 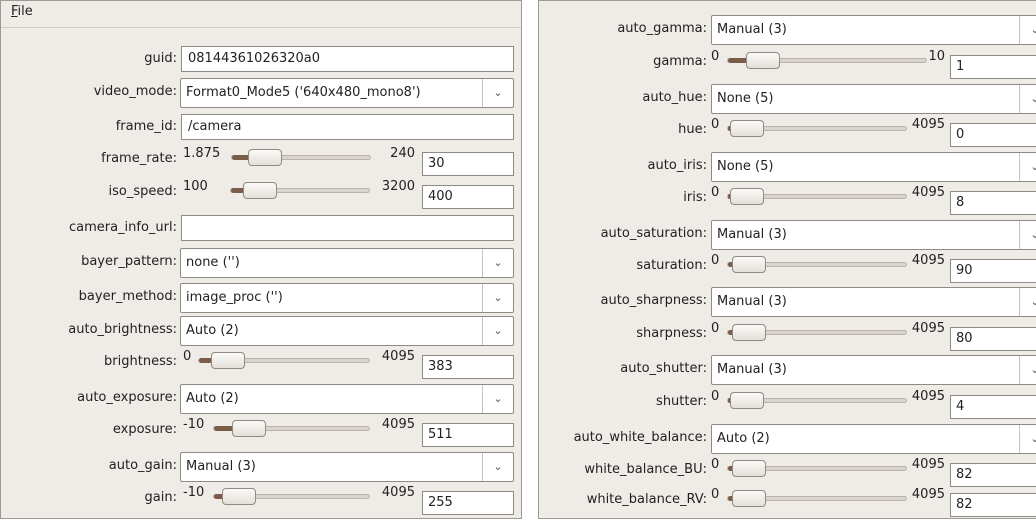 What do you see at coordinates (122, 329) in the screenshot?
I see `auto-brightness-label: auto_brightness:` at bounding box center [122, 329].